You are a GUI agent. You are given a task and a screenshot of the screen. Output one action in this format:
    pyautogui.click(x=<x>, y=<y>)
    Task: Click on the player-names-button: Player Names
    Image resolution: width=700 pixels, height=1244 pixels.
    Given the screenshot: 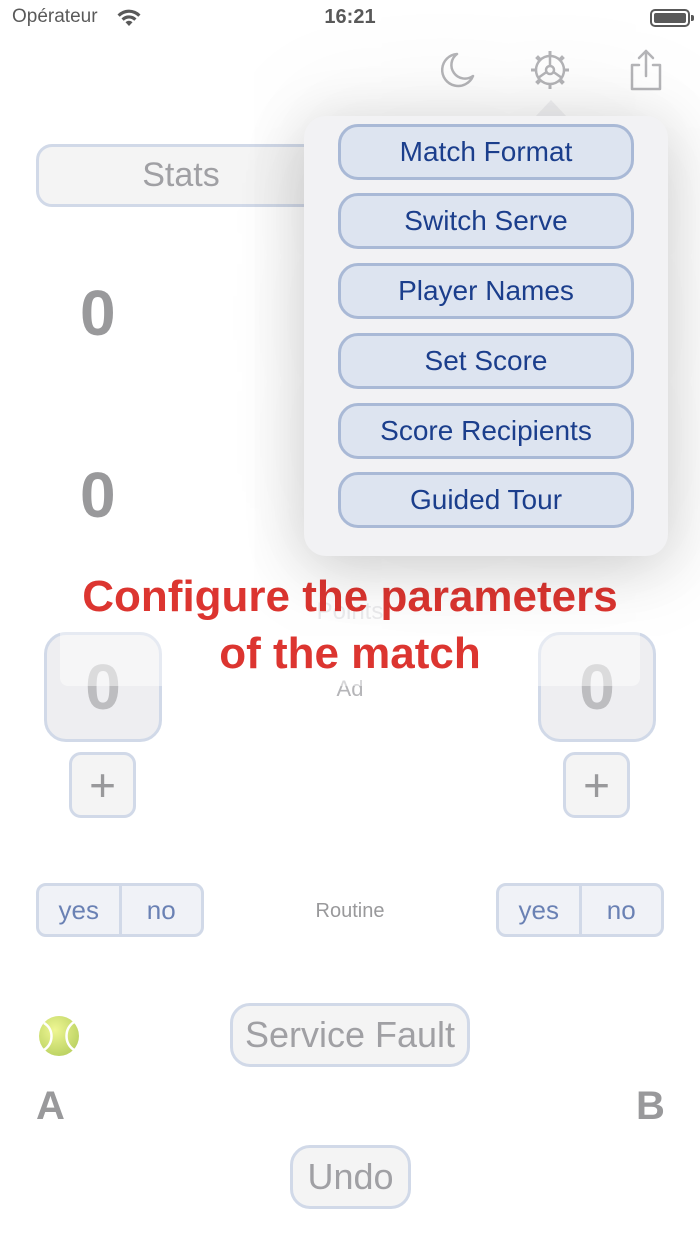 What is the action you would take?
    pyautogui.click(x=486, y=291)
    